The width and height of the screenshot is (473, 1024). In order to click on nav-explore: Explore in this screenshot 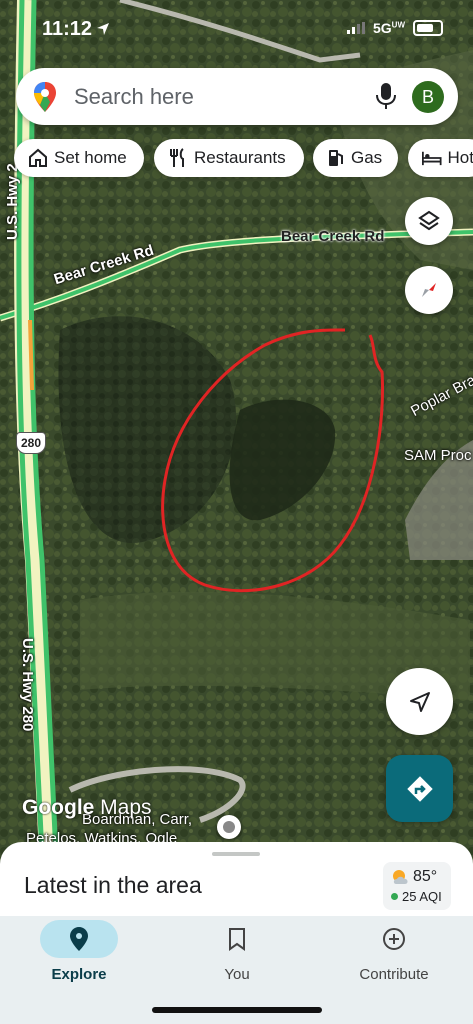, I will do `click(79, 951)`.